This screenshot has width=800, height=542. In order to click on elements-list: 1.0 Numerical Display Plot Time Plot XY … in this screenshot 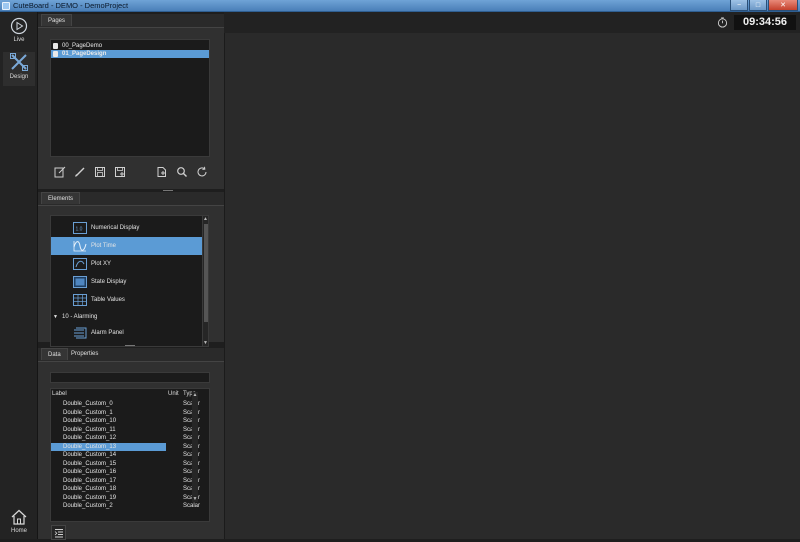, I will do `click(126, 281)`.